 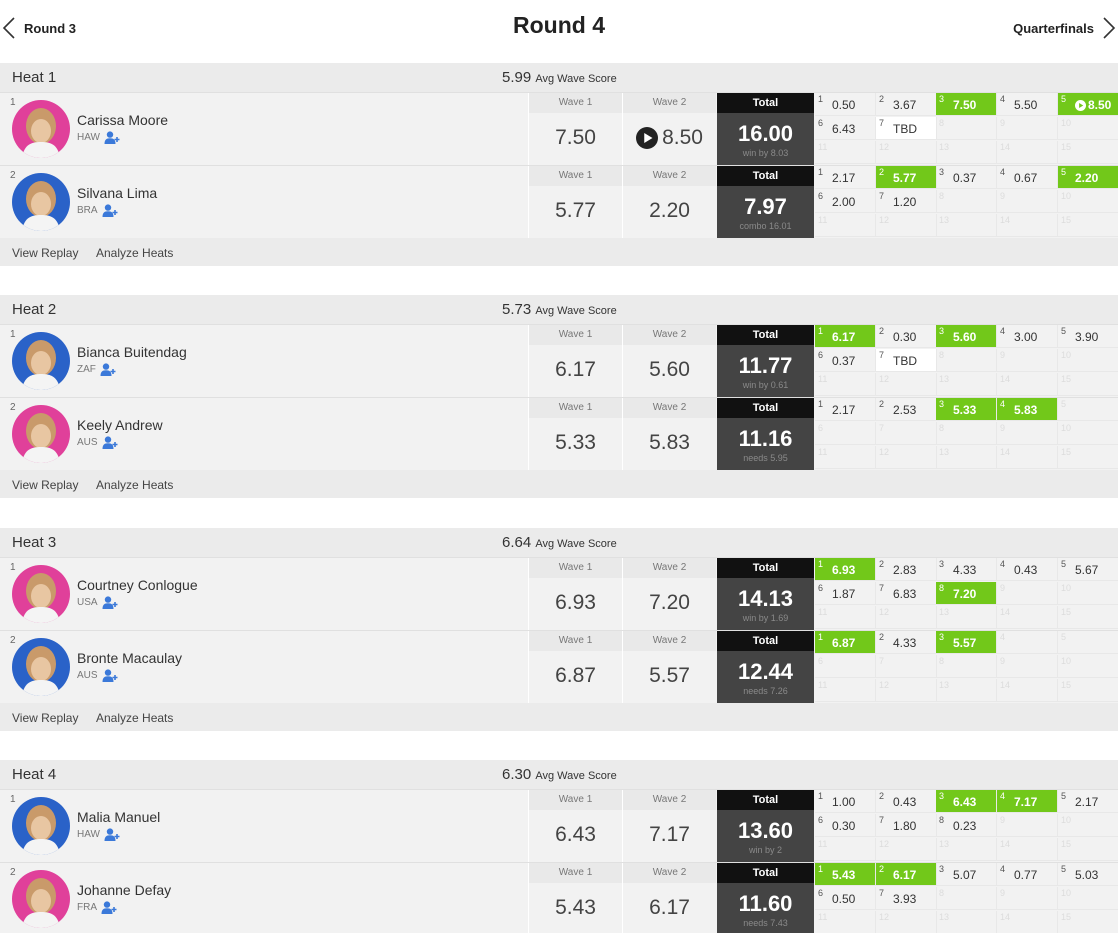 I want to click on wave-score-cell: 6 0.37, so click(x=845, y=360).